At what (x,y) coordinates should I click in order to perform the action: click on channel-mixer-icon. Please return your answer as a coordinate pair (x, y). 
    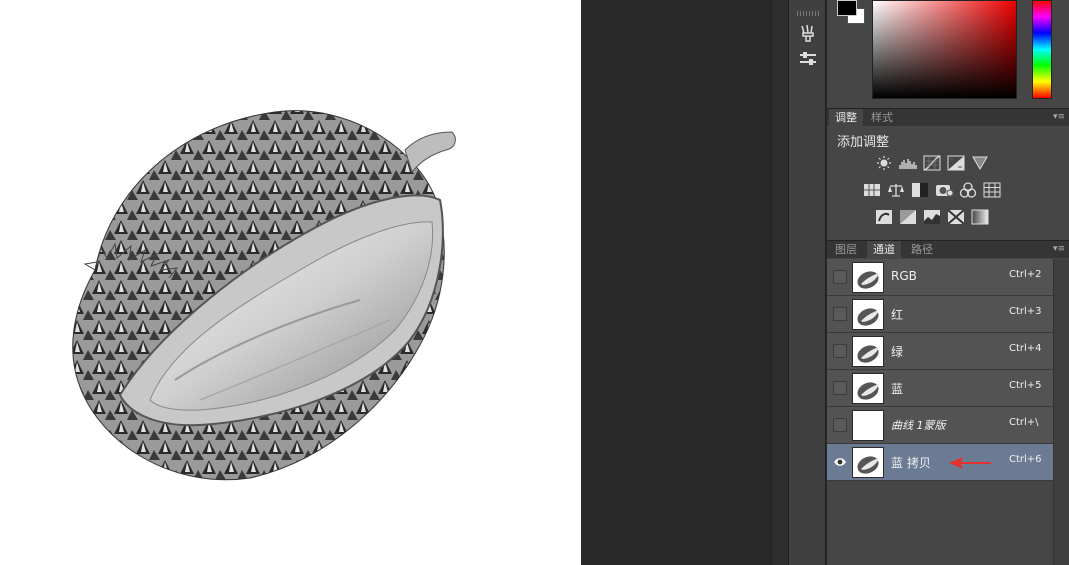
    Looking at the image, I should click on (968, 190).